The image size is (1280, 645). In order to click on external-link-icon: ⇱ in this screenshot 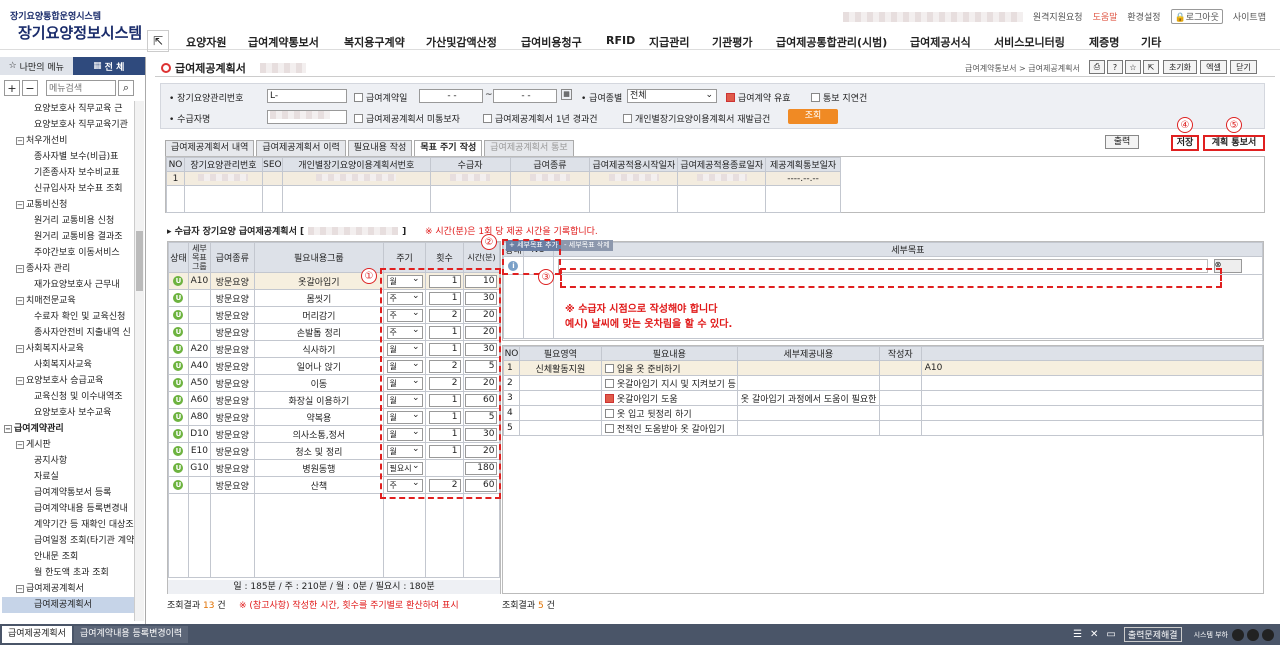, I will do `click(158, 41)`.